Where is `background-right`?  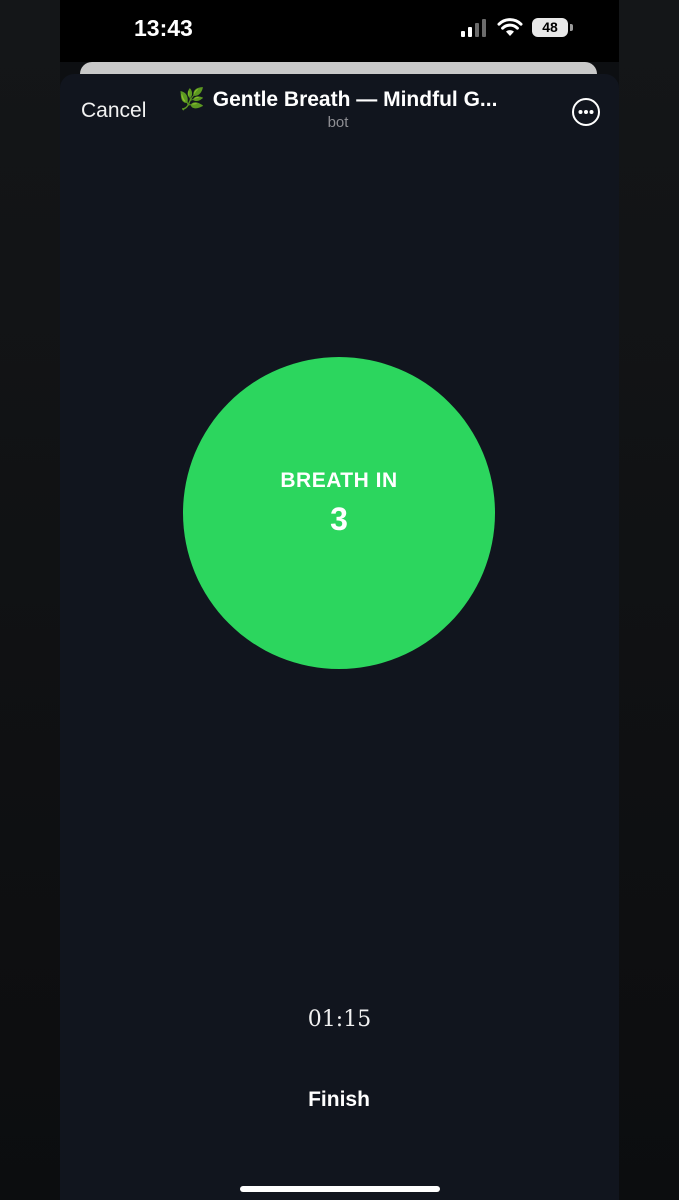
background-right is located at coordinates (649, 600).